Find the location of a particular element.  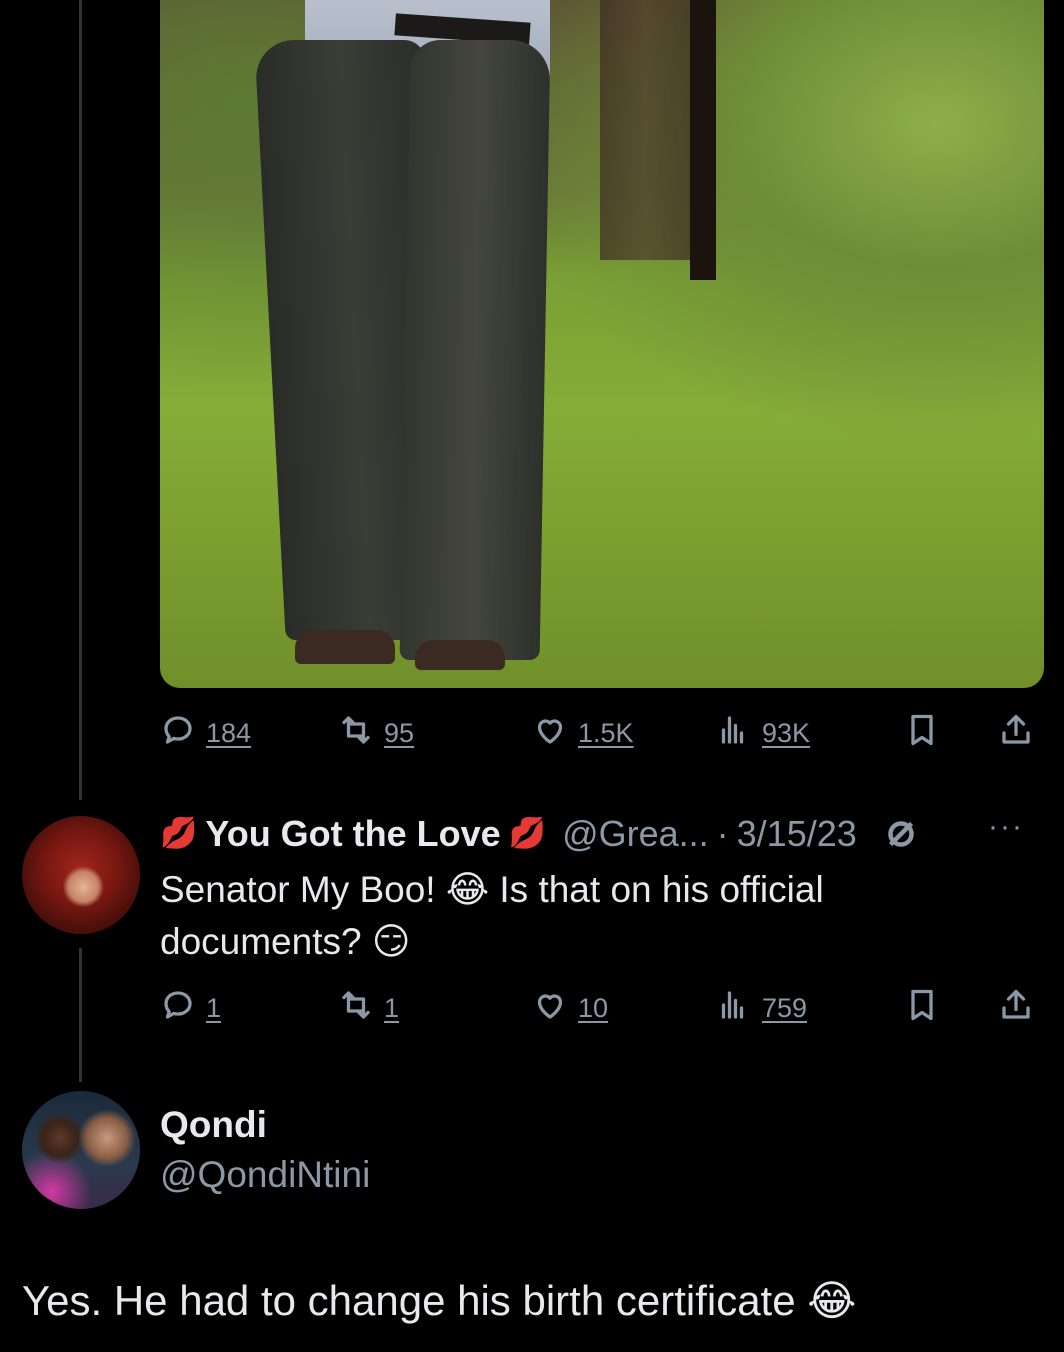

avatar-qondi is located at coordinates (81, 1150).